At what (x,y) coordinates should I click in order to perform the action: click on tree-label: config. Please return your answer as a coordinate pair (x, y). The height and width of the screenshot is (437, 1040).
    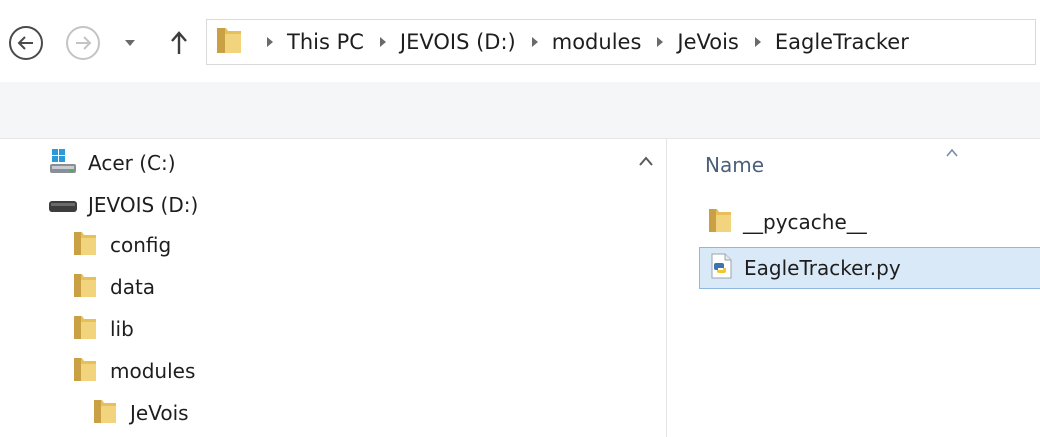
    Looking at the image, I should click on (141, 245).